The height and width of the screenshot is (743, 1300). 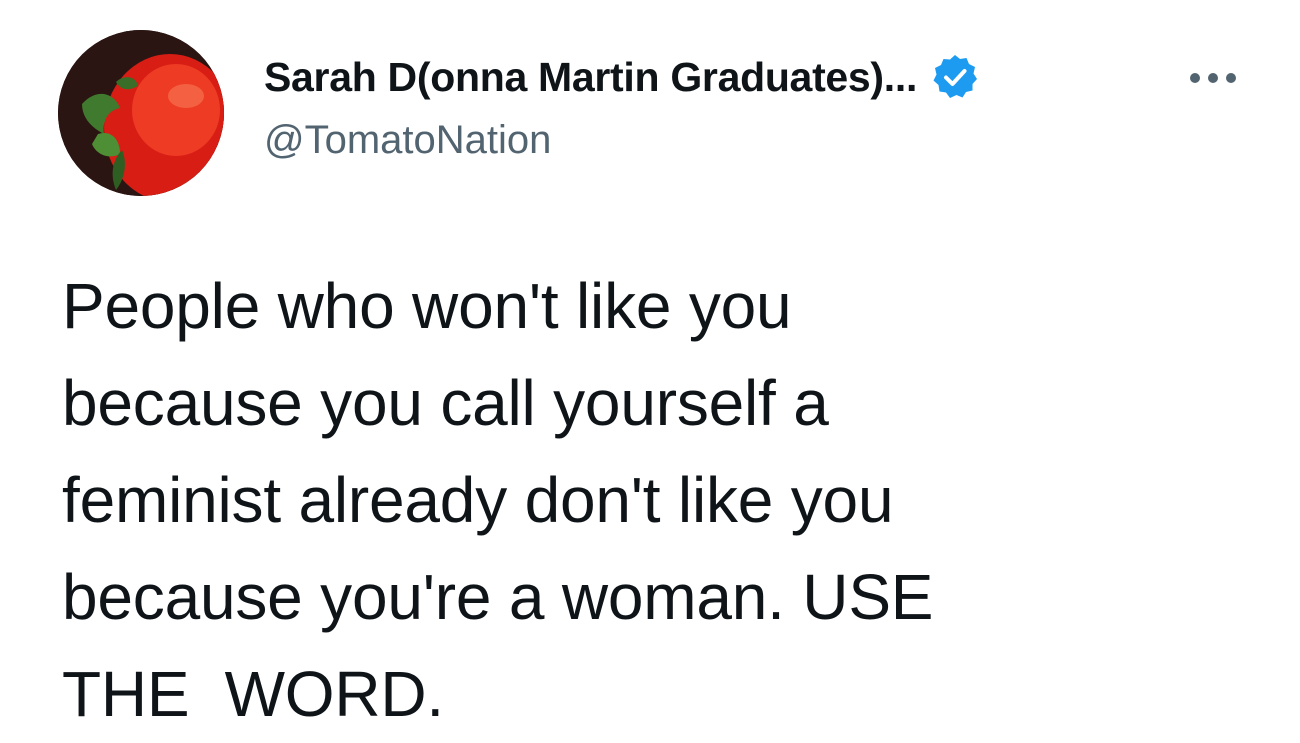 What do you see at coordinates (955, 77) in the screenshot?
I see `verified-badge-icon` at bounding box center [955, 77].